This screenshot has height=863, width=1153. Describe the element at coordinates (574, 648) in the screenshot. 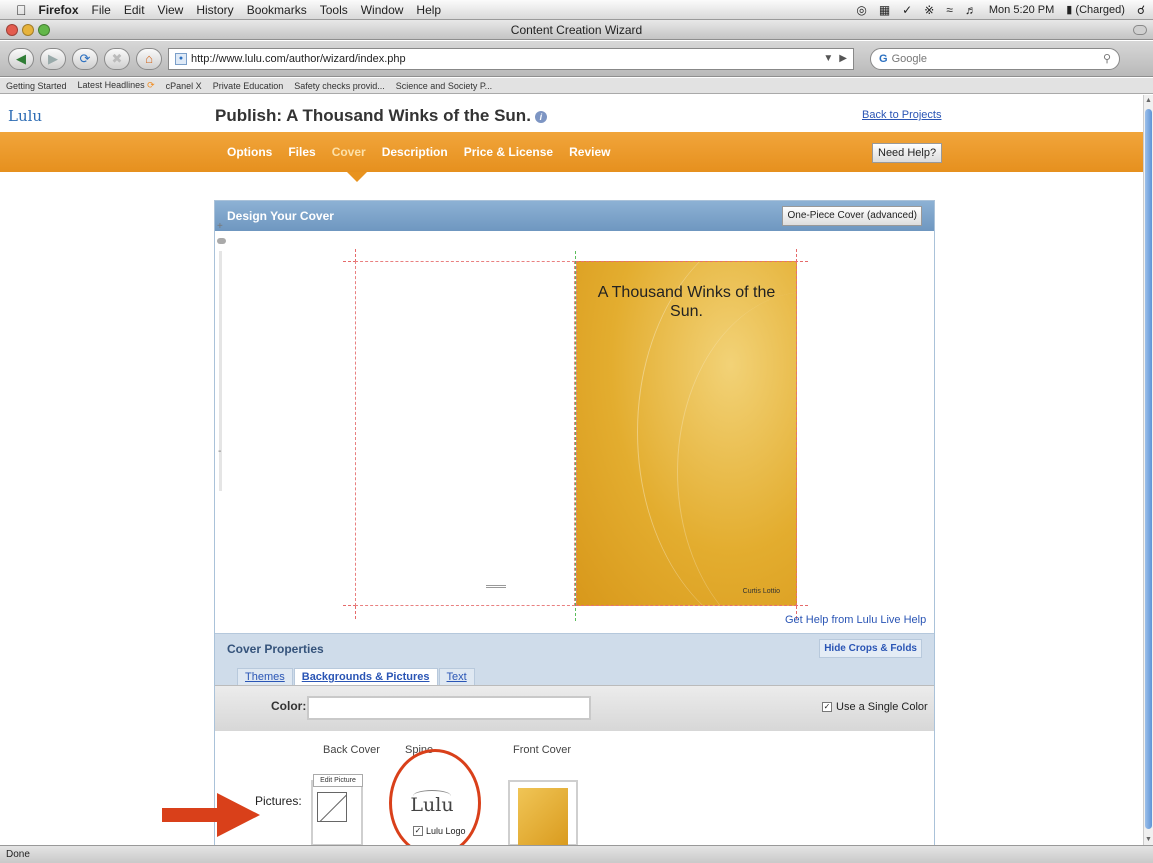

I see `cover-properties-header: Cover Properties Hide Crops & Folds` at that location.